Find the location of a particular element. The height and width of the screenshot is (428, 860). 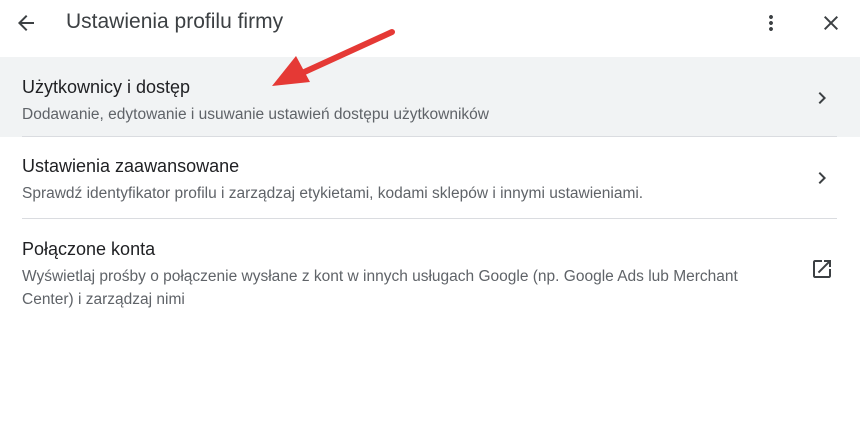

more-options-button is located at coordinates (771, 23).